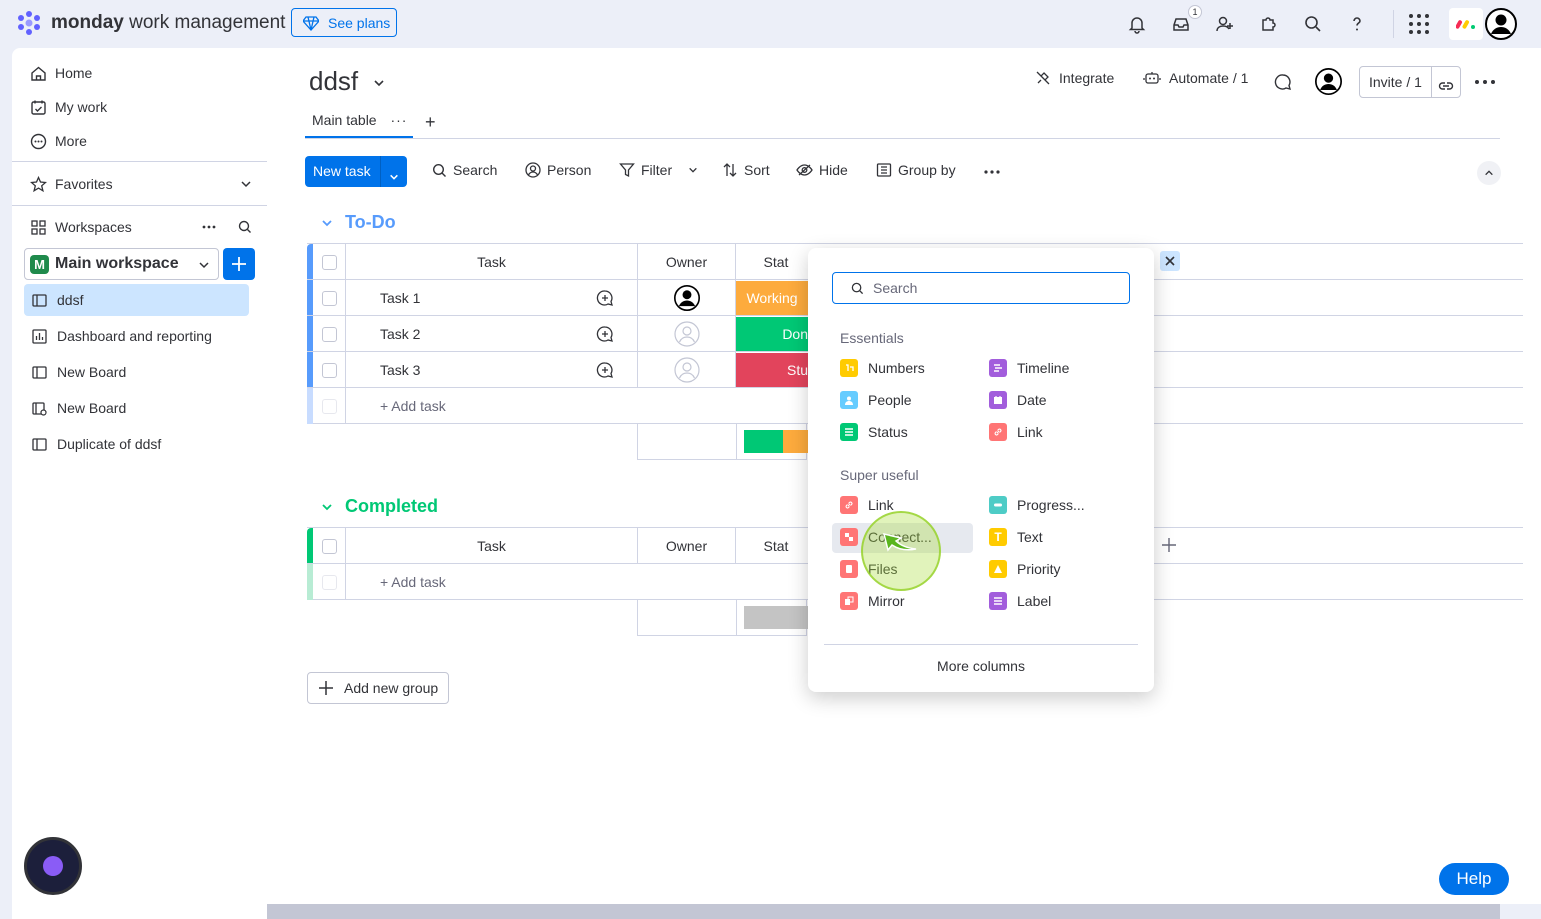 The width and height of the screenshot is (1541, 919). I want to click on updates-chat-icon, so click(1283, 82).